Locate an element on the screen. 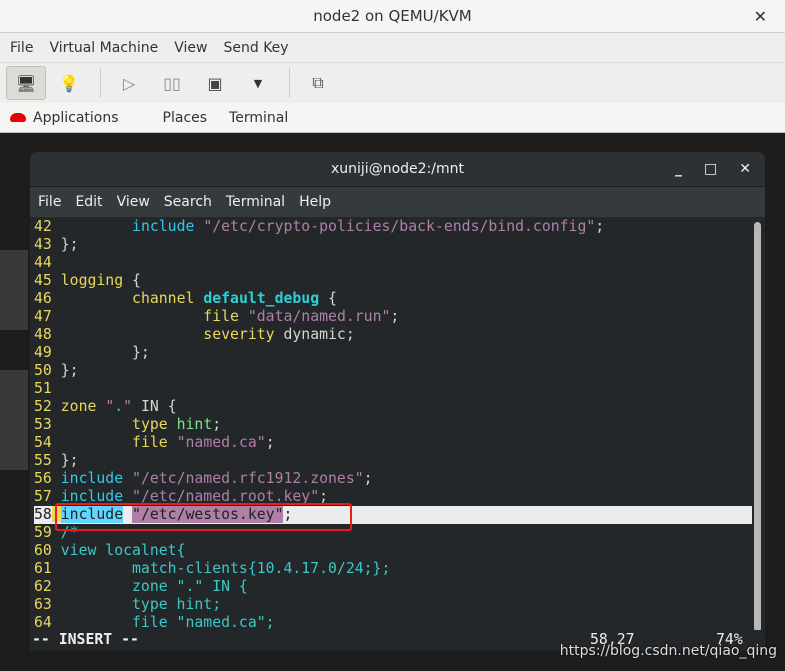 The height and width of the screenshot is (671, 785). tmenu-file: File is located at coordinates (49, 202).